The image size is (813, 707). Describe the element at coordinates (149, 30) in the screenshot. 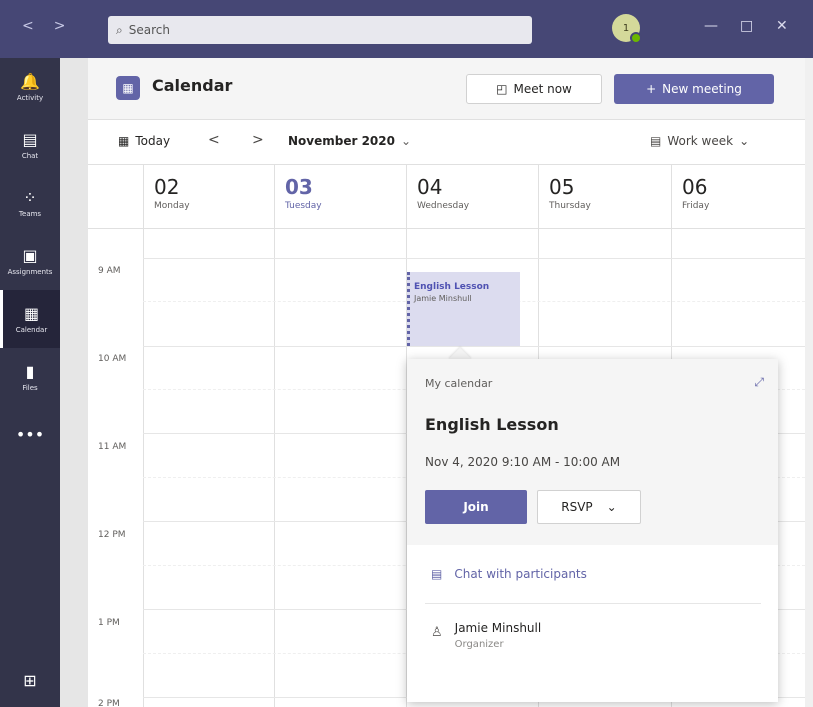

I see `search-placeholder: Search` at that location.